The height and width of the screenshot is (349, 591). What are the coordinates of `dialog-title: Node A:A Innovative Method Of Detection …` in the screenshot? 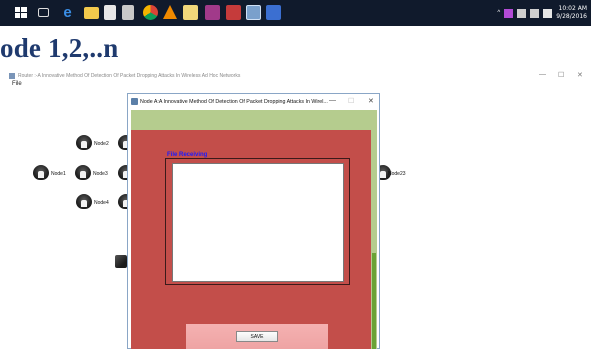 It's located at (234, 102).